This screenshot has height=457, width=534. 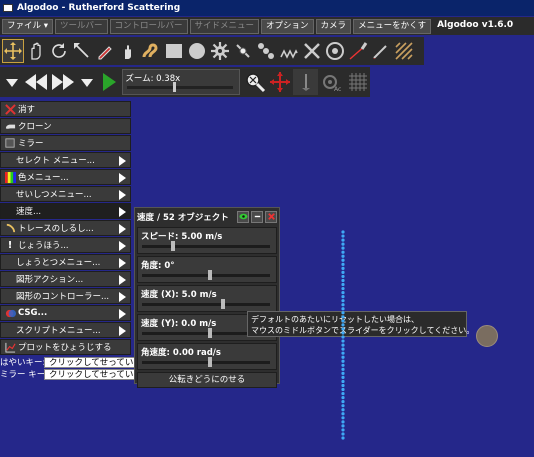 What do you see at coordinates (335, 51) in the screenshot?
I see `wheel-icon` at bounding box center [335, 51].